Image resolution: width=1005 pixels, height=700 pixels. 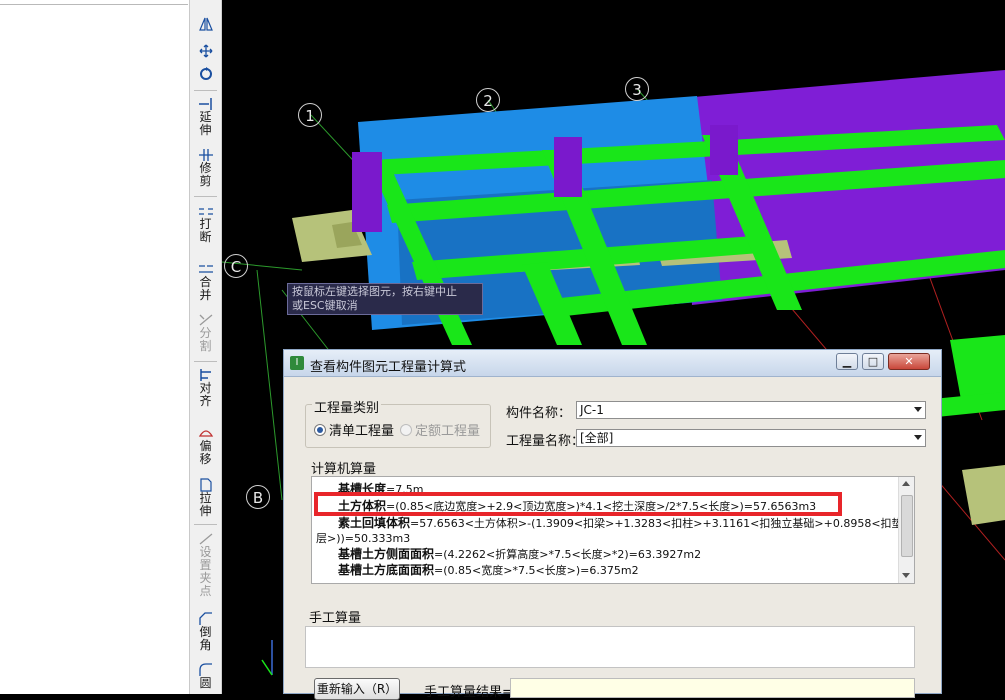 I want to click on tool-label: 打断, so click(x=205, y=230).